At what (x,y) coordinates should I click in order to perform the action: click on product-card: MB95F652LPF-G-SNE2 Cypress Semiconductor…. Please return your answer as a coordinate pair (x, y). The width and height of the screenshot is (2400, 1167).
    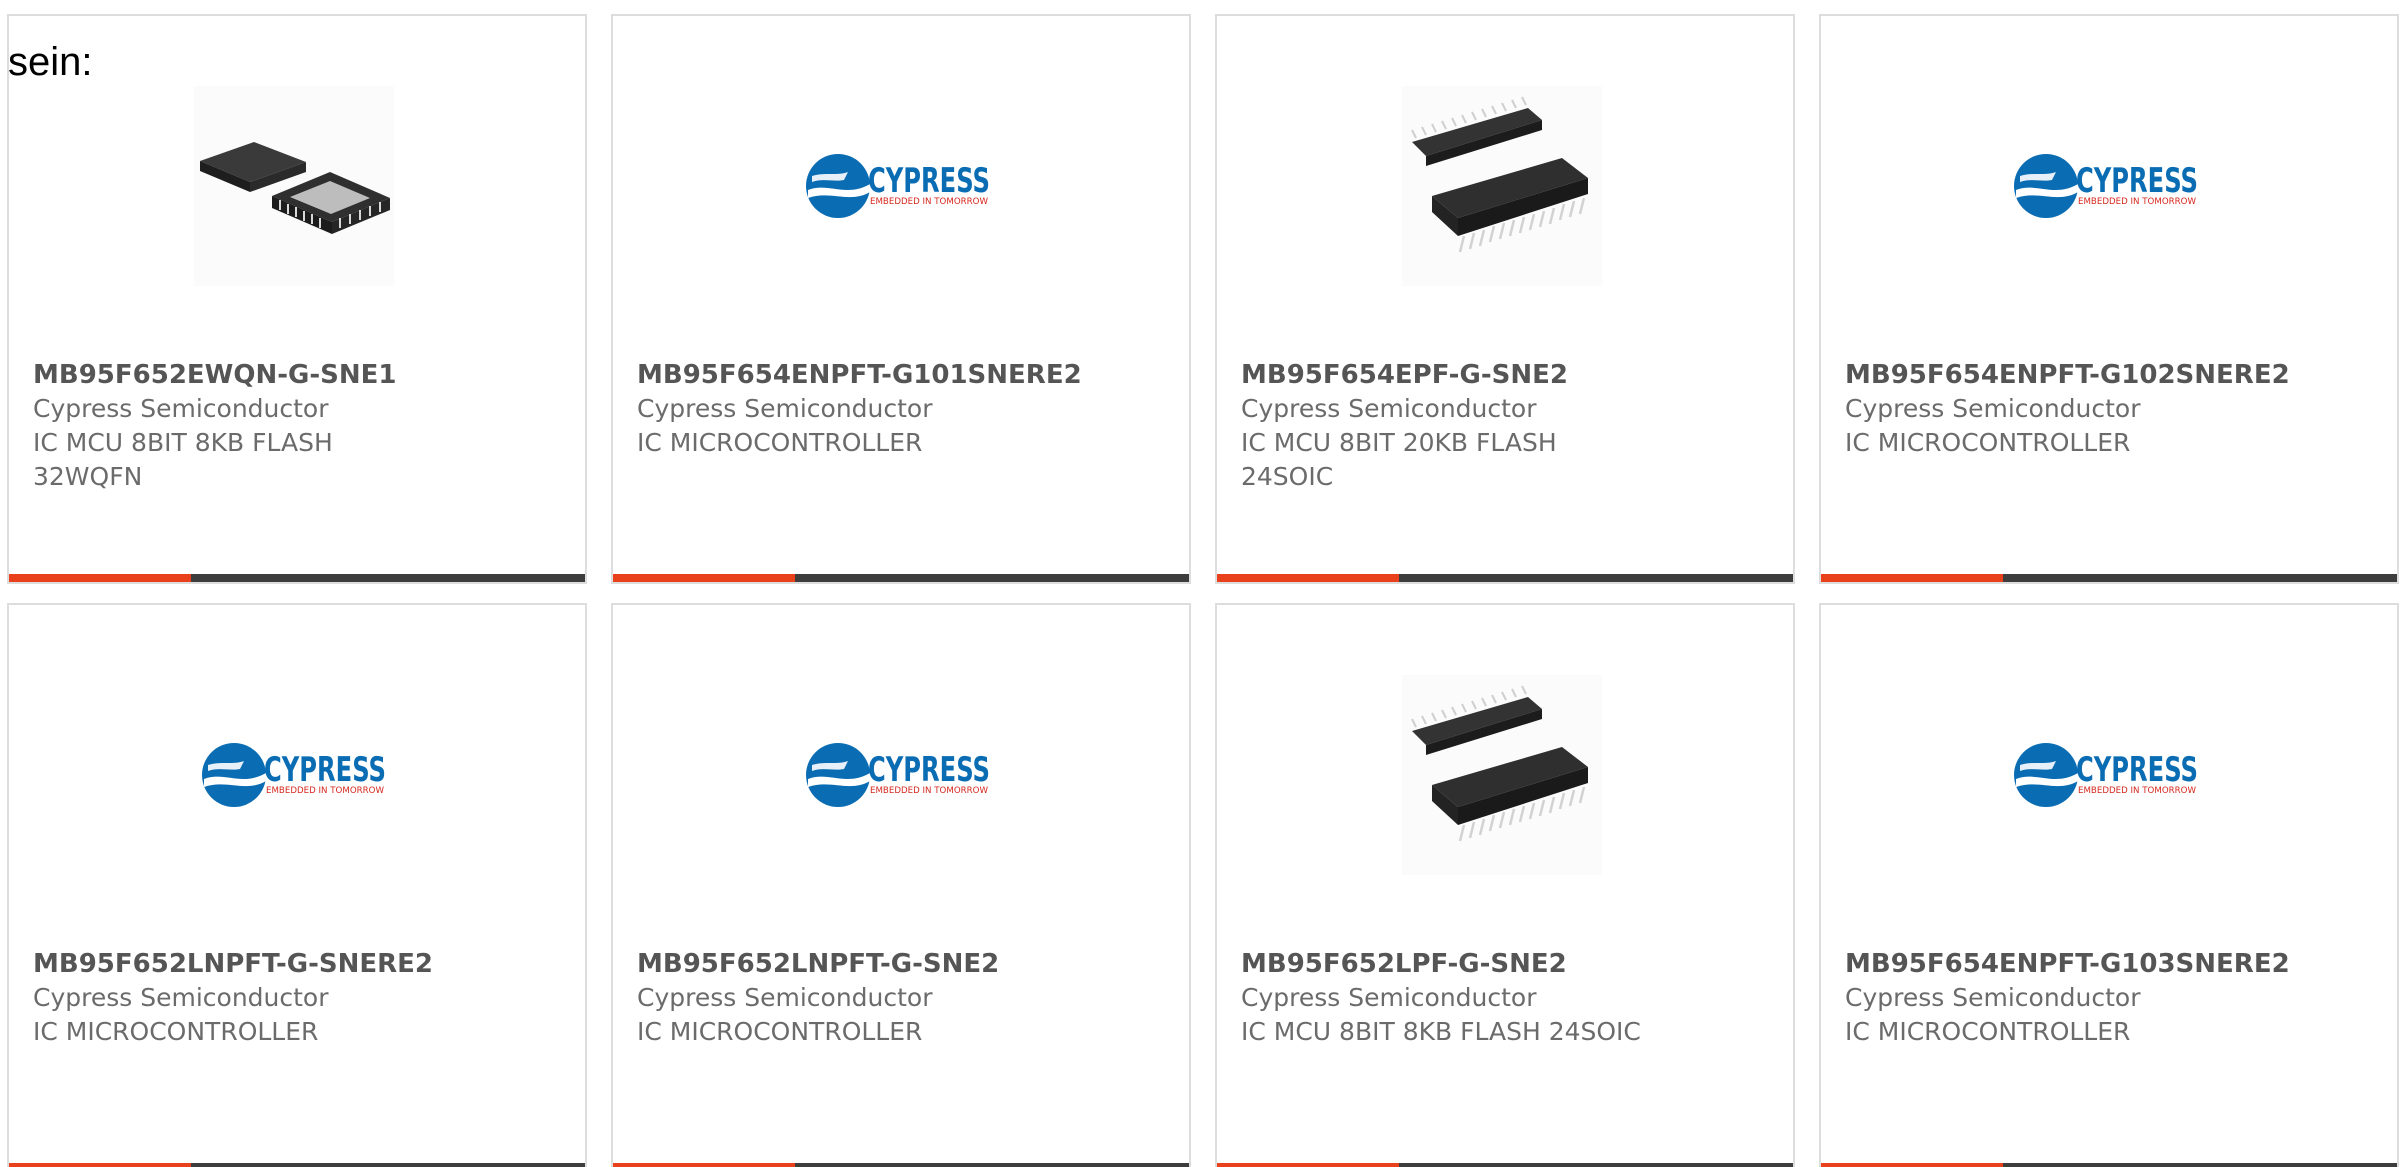
    Looking at the image, I should click on (1505, 885).